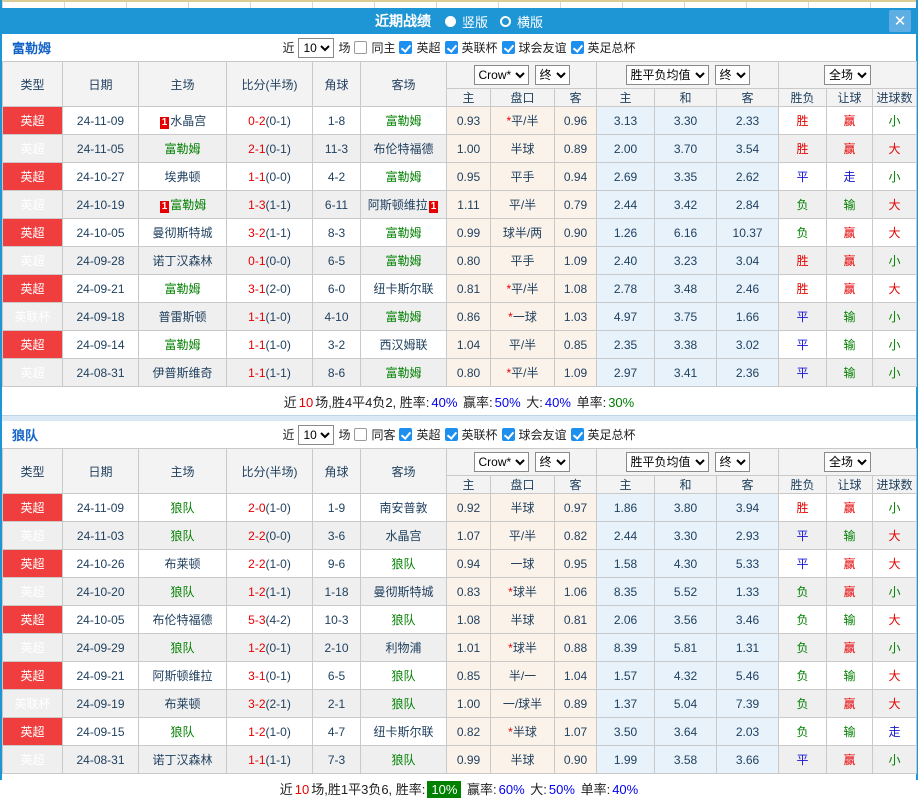 The height and width of the screenshot is (802, 918). Describe the element at coordinates (626, 563) in the screenshot. I see `avg-home-odds: 1.58` at that location.